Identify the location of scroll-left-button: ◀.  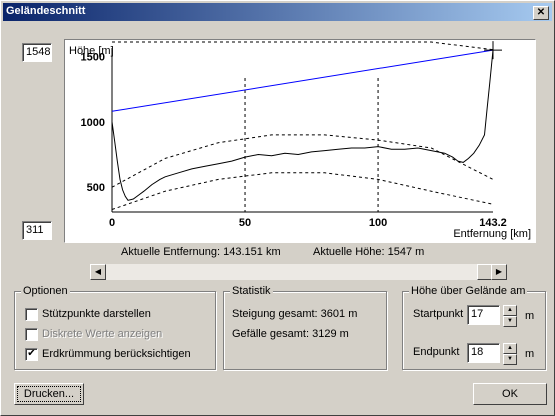
(98, 272).